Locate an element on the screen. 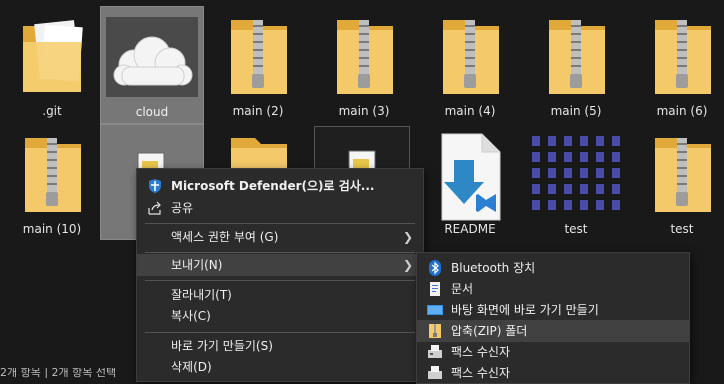  defender-shield-icon is located at coordinates (155, 186).